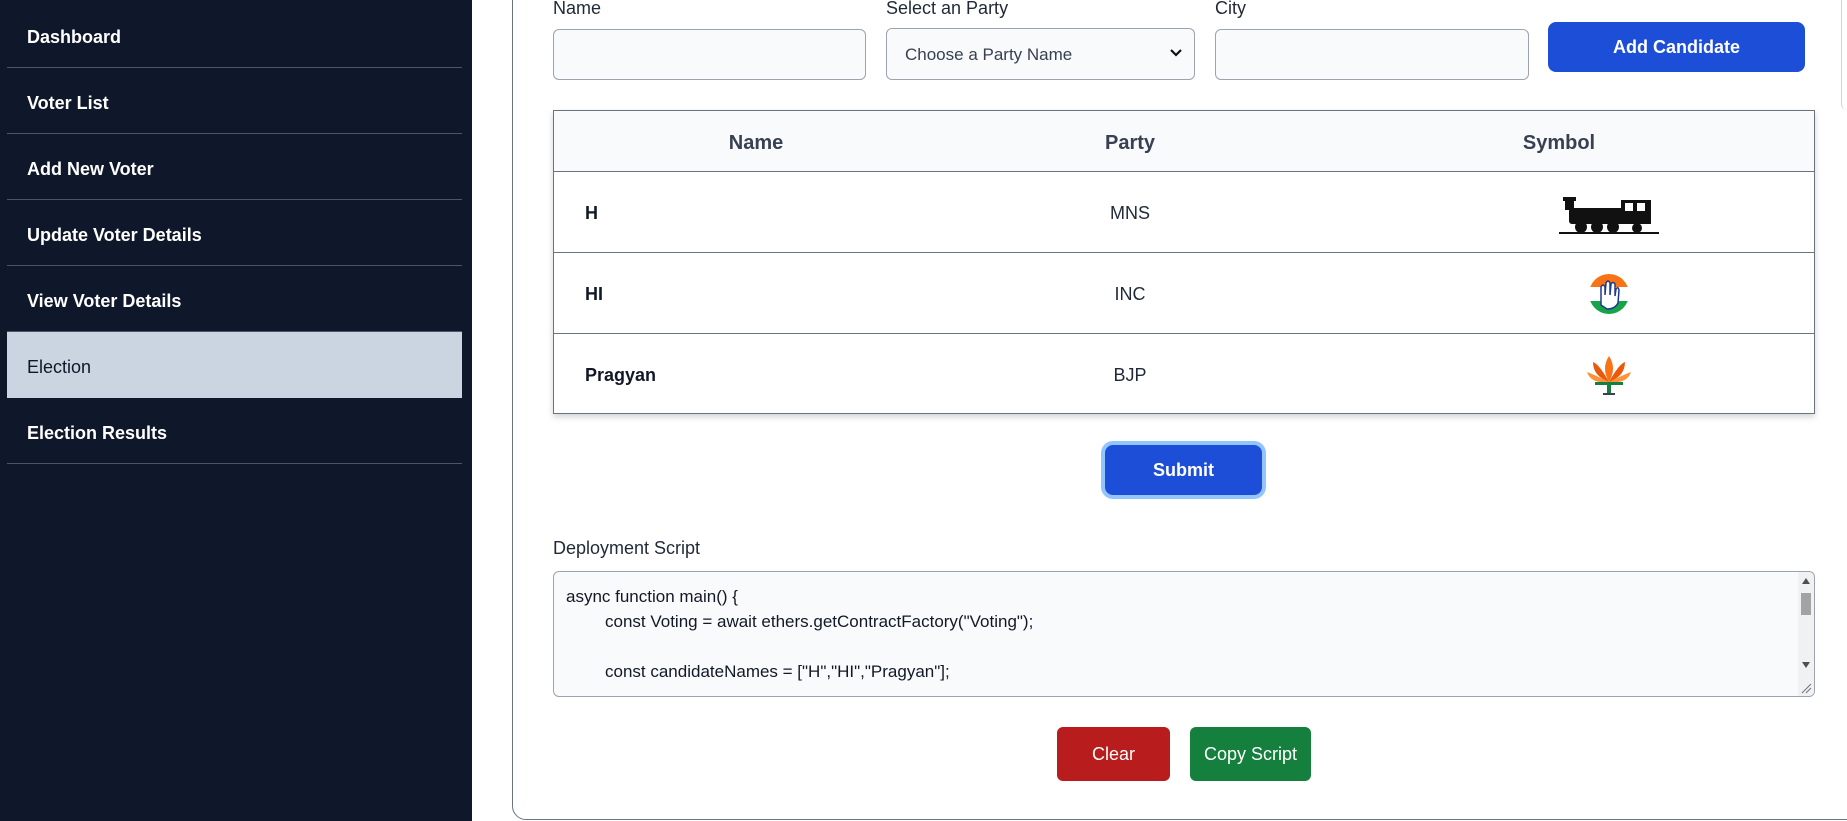 This screenshot has height=821, width=1847. I want to click on candidate-party-cell: BJP, so click(1130, 375).